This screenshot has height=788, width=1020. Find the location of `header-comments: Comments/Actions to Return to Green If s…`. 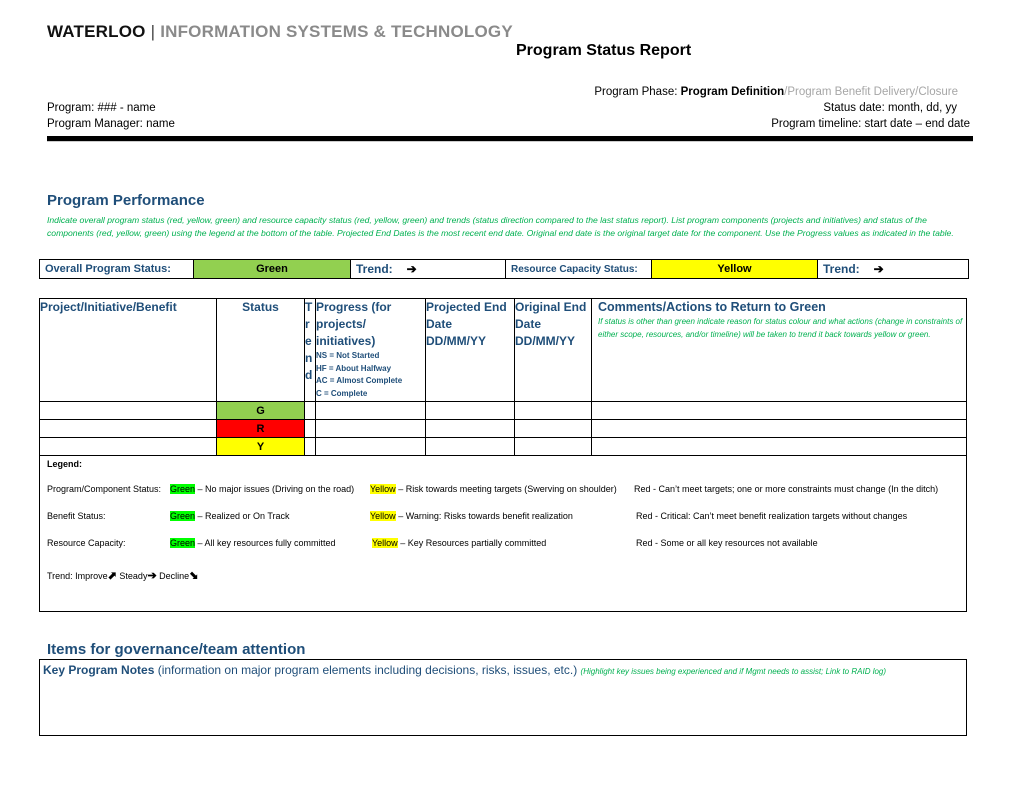

header-comments: Comments/Actions to Return to Green If s… is located at coordinates (779, 350).